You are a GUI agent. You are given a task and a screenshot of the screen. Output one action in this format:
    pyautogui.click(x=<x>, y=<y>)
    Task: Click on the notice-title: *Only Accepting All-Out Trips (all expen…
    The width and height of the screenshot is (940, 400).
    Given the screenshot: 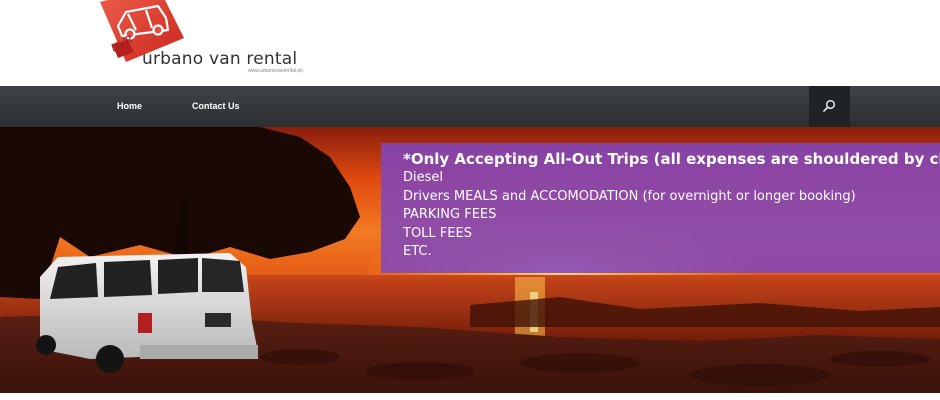 What is the action you would take?
    pyautogui.click(x=671, y=159)
    